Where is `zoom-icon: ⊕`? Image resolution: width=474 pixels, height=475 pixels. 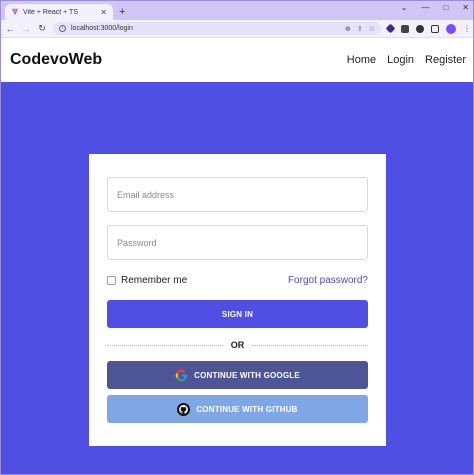
zoom-icon: ⊕ is located at coordinates (348, 29).